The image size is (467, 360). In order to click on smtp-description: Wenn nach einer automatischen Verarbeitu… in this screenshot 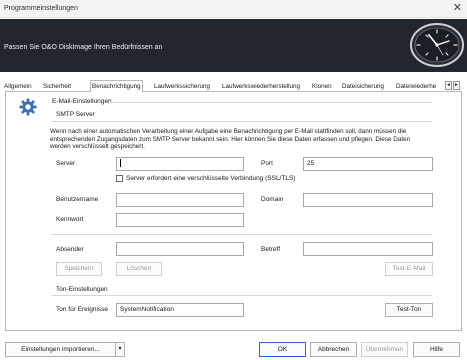, I will do `click(230, 139)`.